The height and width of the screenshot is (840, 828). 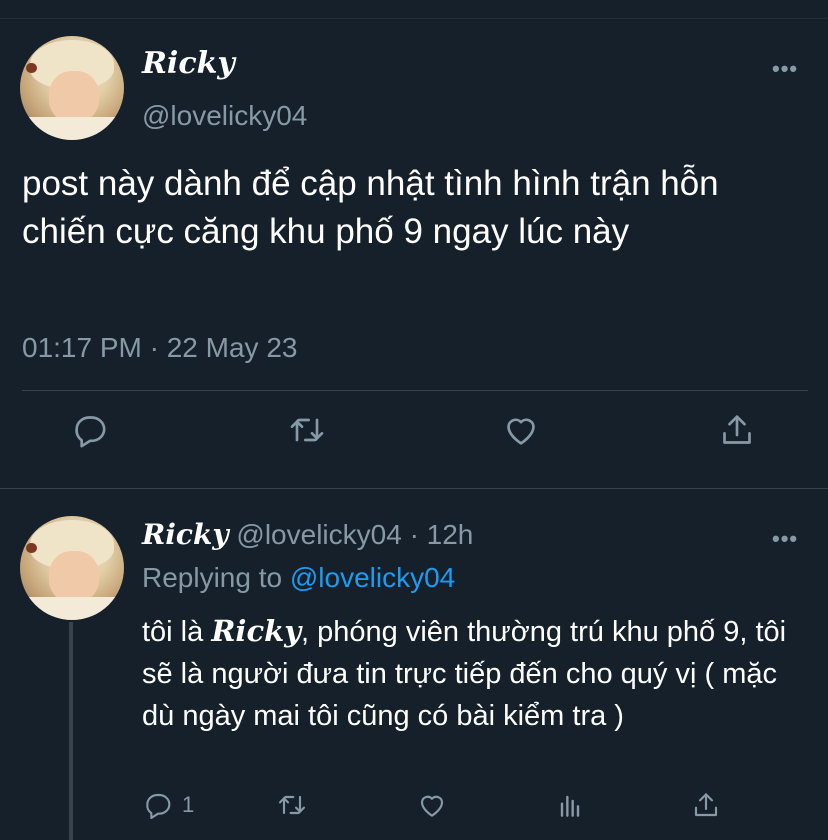 What do you see at coordinates (372, 577) in the screenshot?
I see `replying-to-link: @lovelicky04` at bounding box center [372, 577].